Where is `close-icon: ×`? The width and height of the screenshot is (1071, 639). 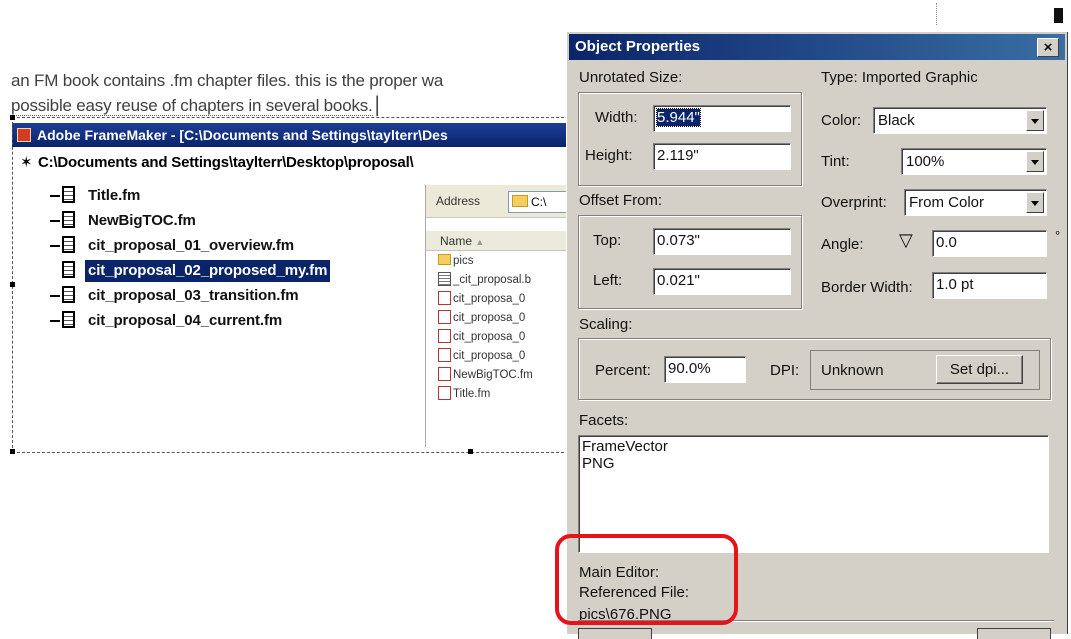 close-icon: × is located at coordinates (1048, 47).